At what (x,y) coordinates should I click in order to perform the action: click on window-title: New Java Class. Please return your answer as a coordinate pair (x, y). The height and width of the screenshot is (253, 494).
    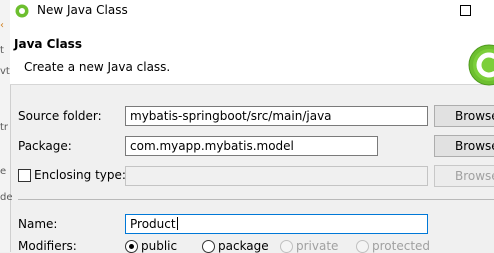
    Looking at the image, I should click on (82, 10).